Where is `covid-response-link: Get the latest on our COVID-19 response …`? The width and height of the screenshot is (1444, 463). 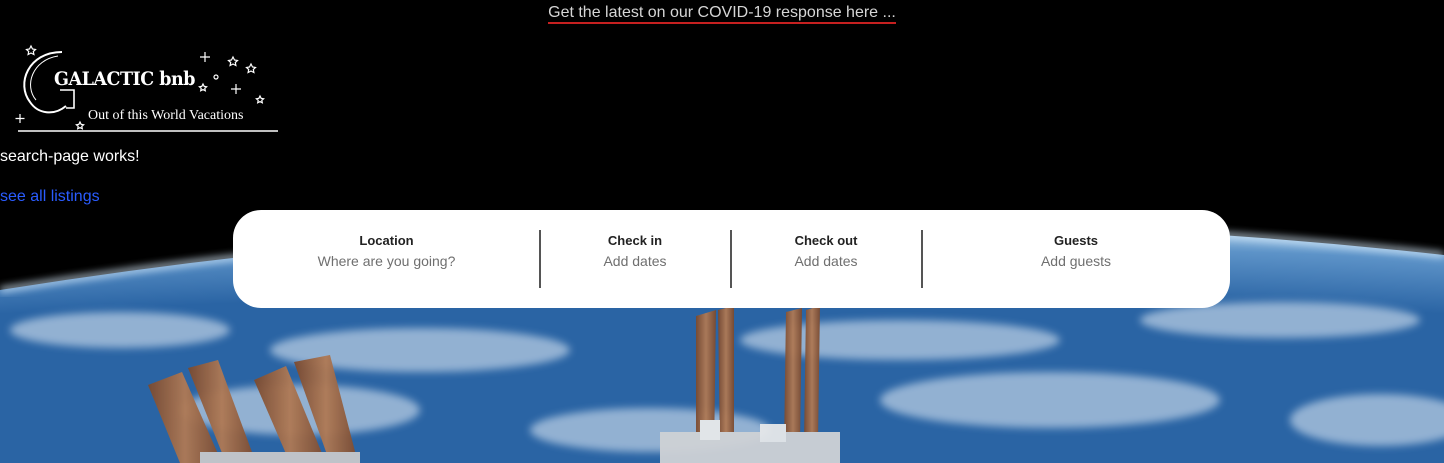 covid-response-link: Get the latest on our COVID-19 response … is located at coordinates (722, 13).